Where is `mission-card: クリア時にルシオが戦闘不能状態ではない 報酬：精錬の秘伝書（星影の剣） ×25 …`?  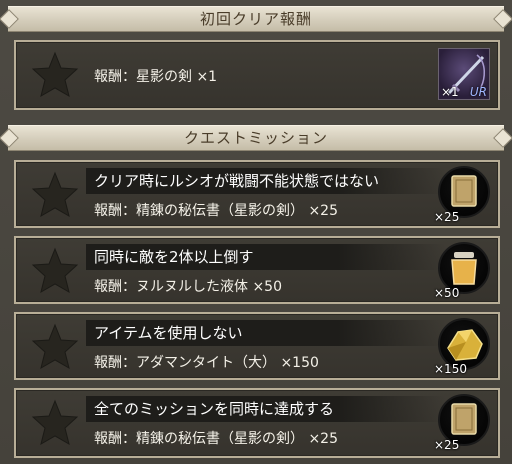
mission-card: クリア時にルシオが戦闘不能状態ではない 報酬：精錬の秘伝書（星影の剣） ×25 … is located at coordinates (257, 194).